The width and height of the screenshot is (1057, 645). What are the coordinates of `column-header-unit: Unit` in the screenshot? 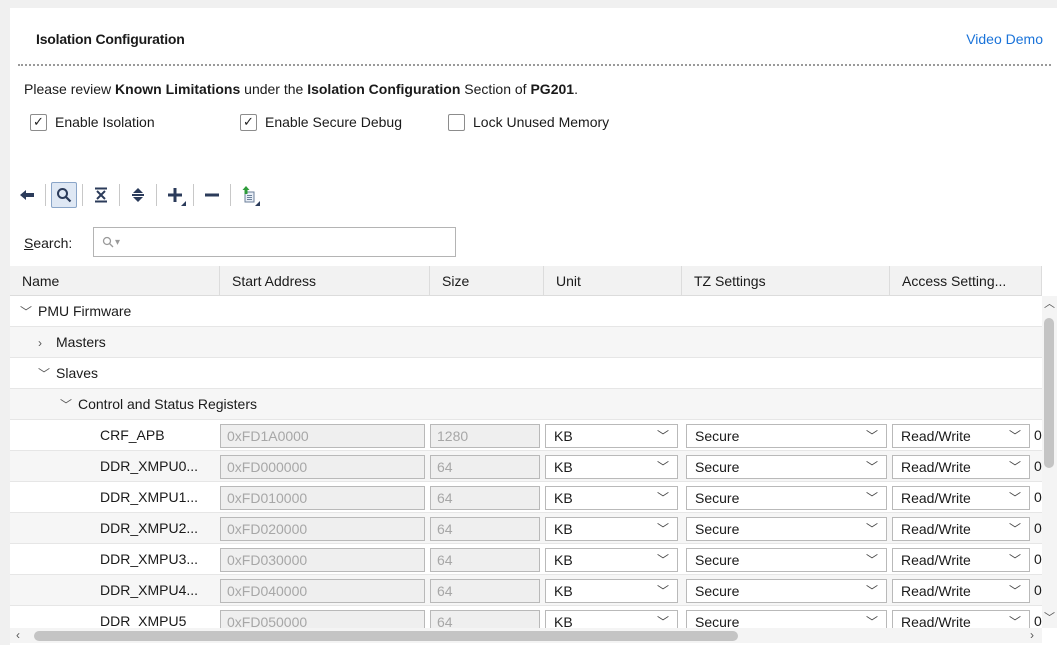 It's located at (613, 281).